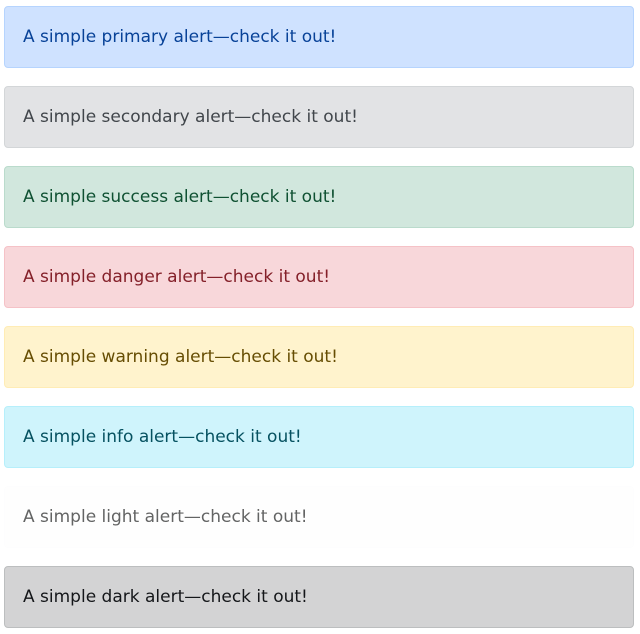 This screenshot has width=640, height=634. I want to click on alert-danger: A simple danger alert—check it out!, so click(319, 277).